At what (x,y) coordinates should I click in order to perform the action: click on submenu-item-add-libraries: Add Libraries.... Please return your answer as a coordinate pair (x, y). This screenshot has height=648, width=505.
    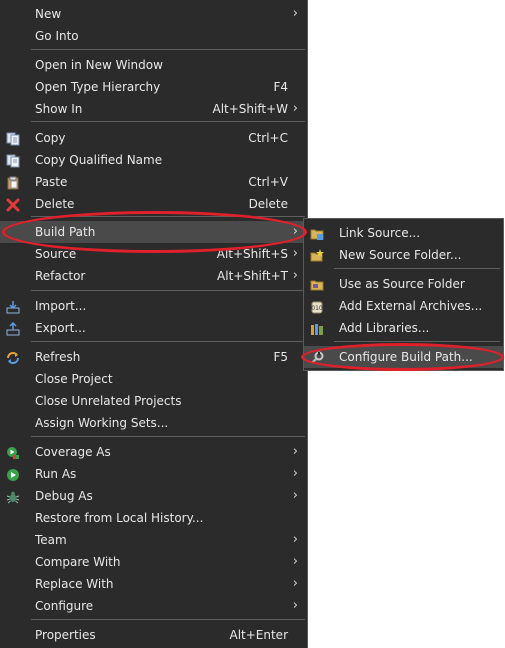
    Looking at the image, I should click on (403, 328).